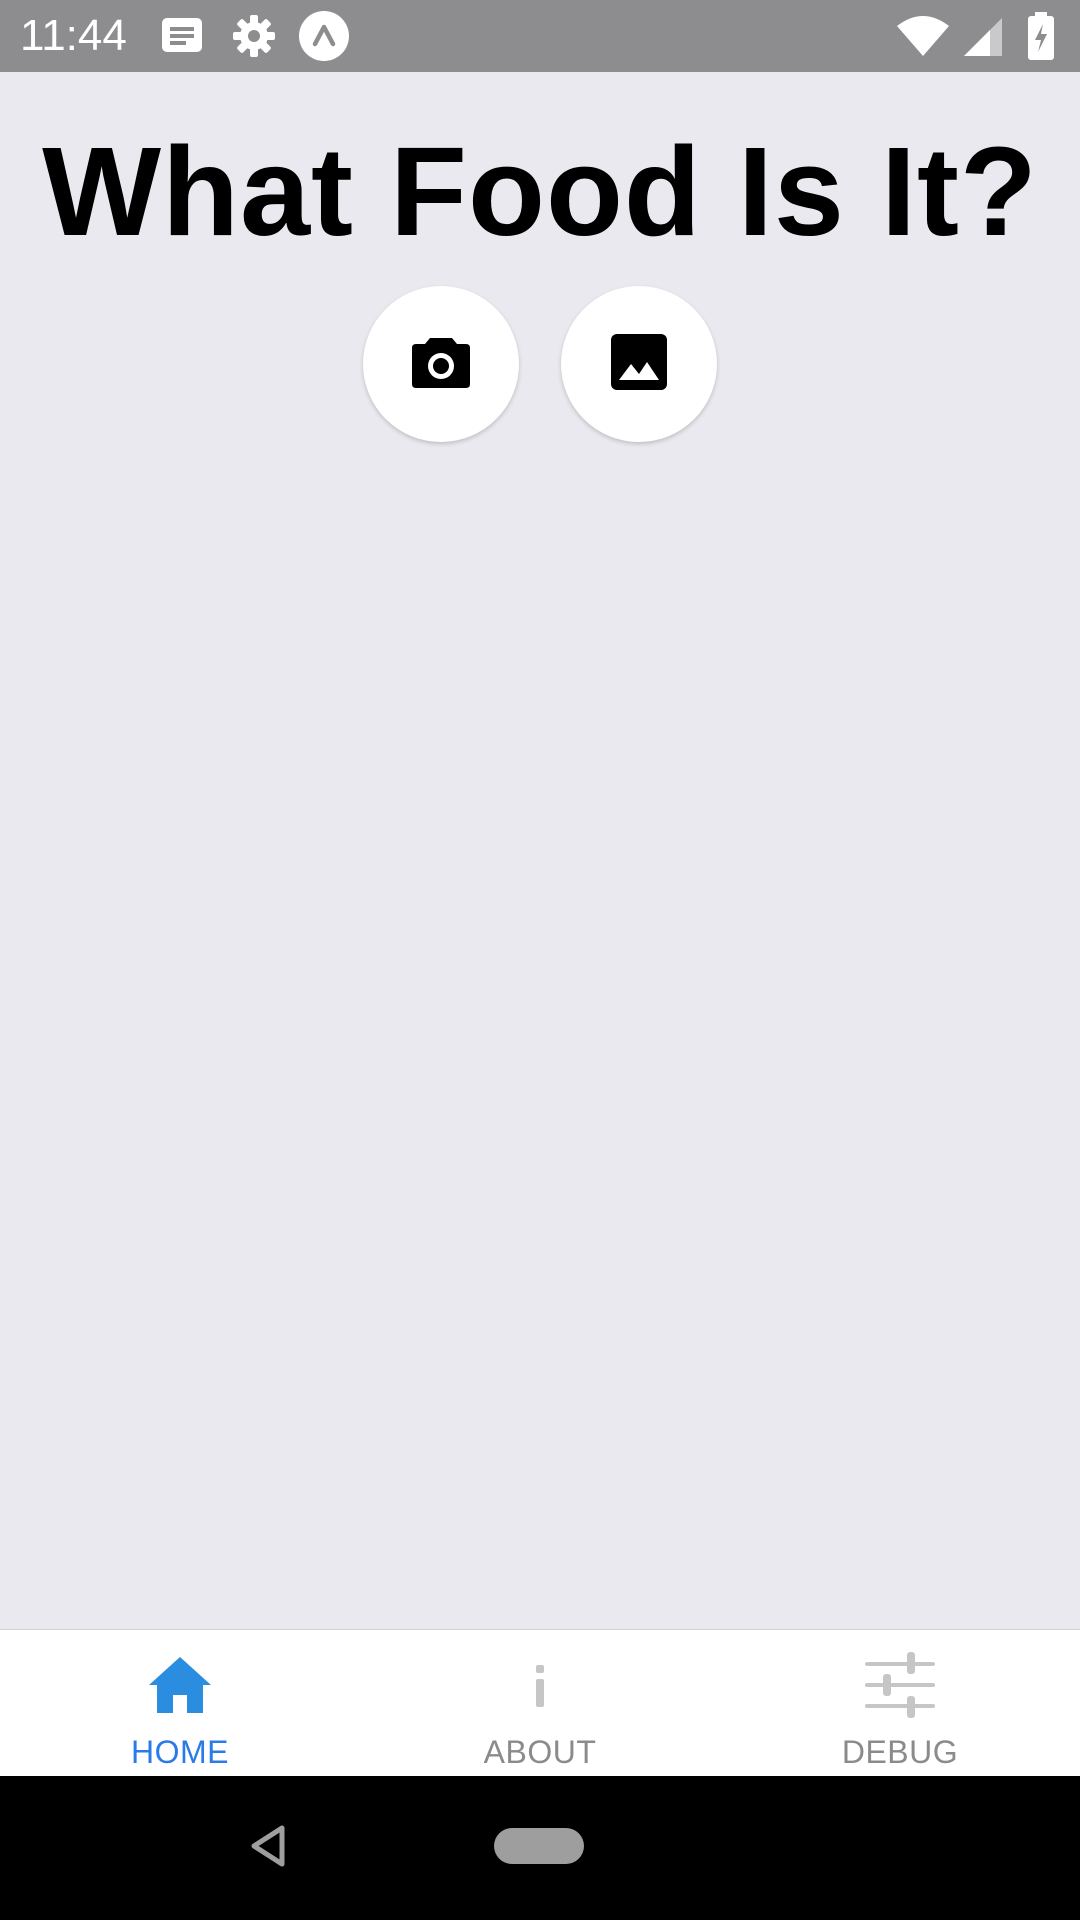 This screenshot has height=1920, width=1080. Describe the element at coordinates (73, 35) in the screenshot. I see `status-time: 11:44` at that location.